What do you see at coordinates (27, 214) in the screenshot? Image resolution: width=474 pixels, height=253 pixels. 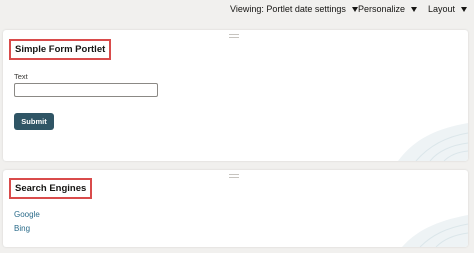 I see `google-link: Google` at bounding box center [27, 214].